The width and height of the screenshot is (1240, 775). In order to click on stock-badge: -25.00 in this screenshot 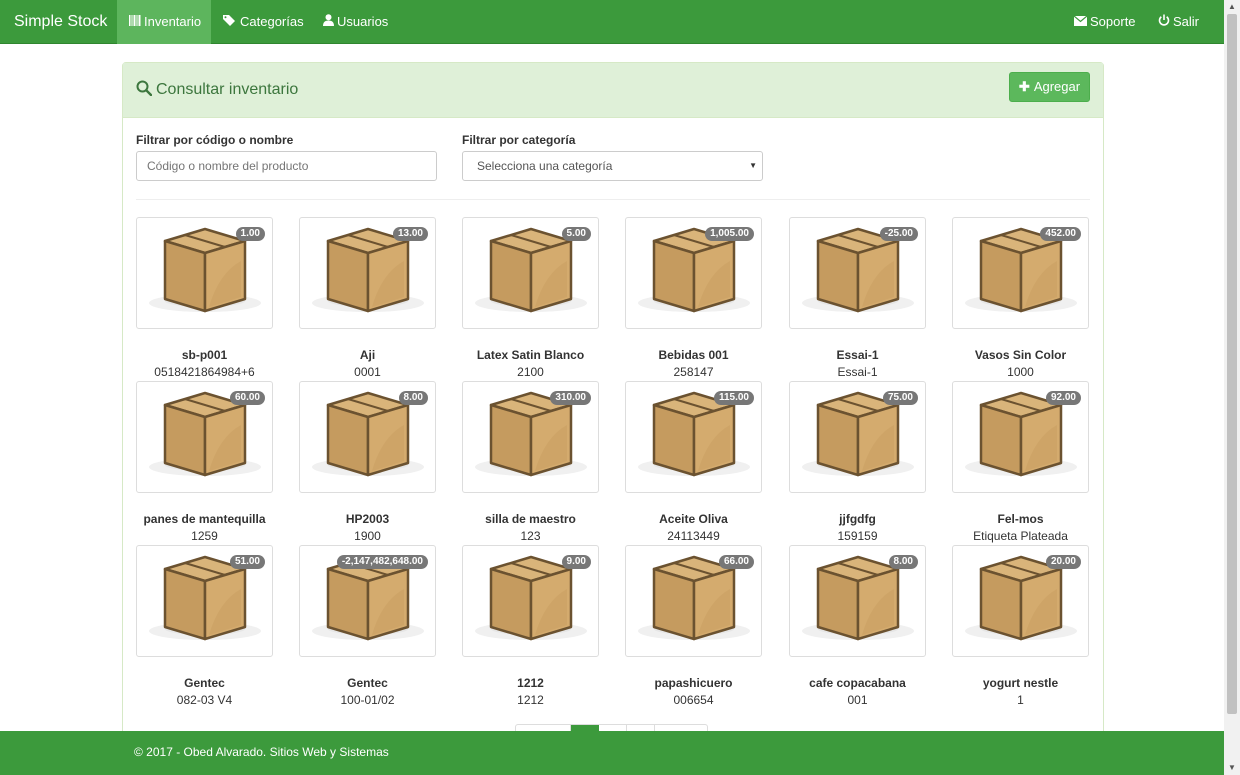, I will do `click(898, 234)`.